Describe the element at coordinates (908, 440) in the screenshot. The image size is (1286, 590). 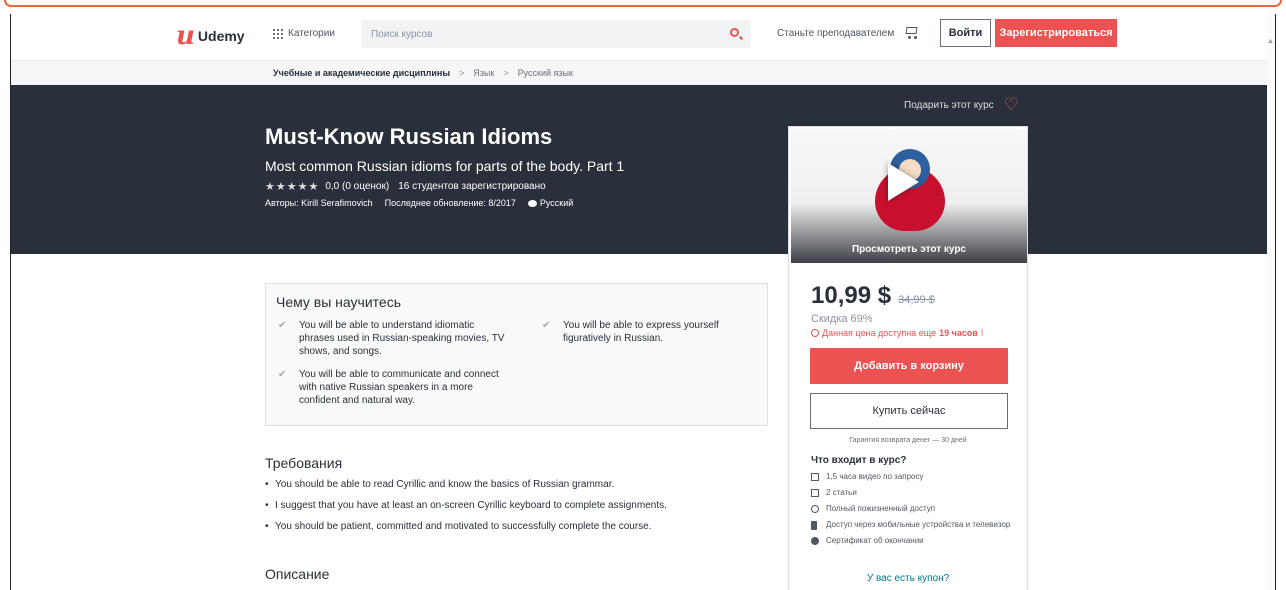
I see `money-back-guarantee: Гарантия возврата денег — 30 дней` at that location.